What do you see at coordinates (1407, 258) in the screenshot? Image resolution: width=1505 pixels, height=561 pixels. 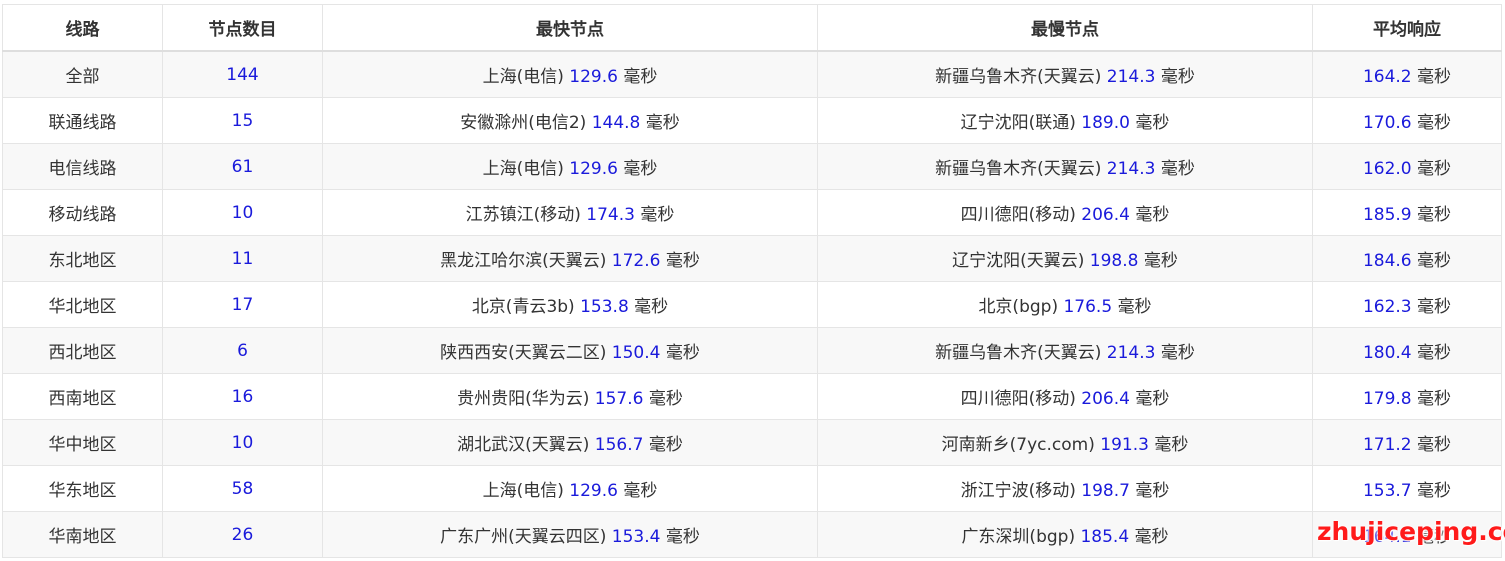 I see `cell-average-response: 184.6 毫秒` at bounding box center [1407, 258].